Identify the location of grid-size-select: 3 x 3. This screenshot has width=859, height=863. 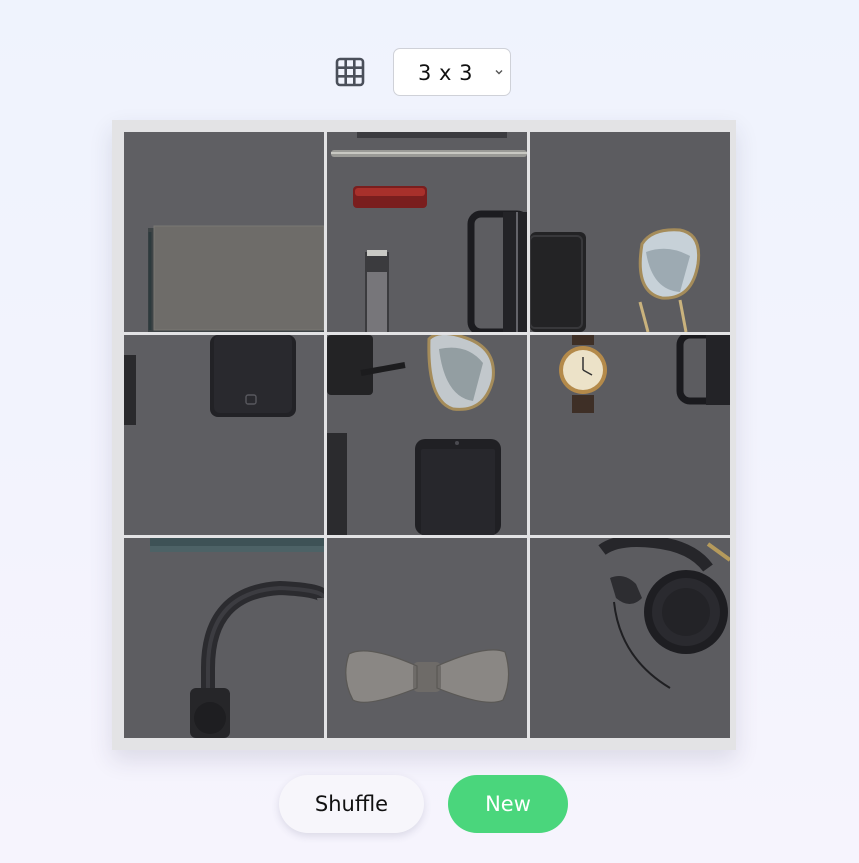
(452, 72).